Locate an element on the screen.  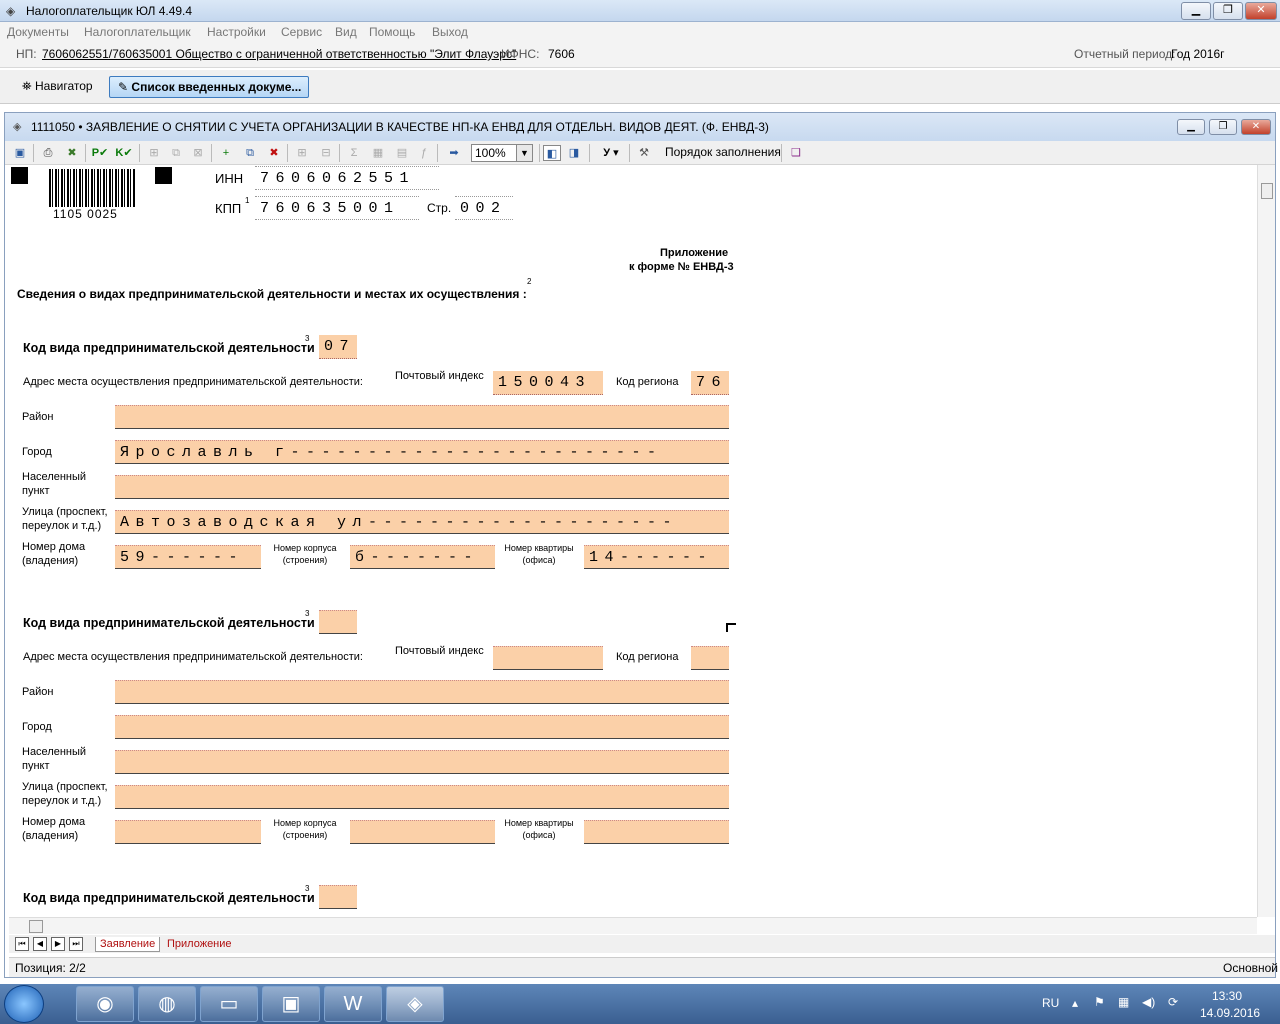
calculator-icon: ▦ is located at coordinates (378, 153).